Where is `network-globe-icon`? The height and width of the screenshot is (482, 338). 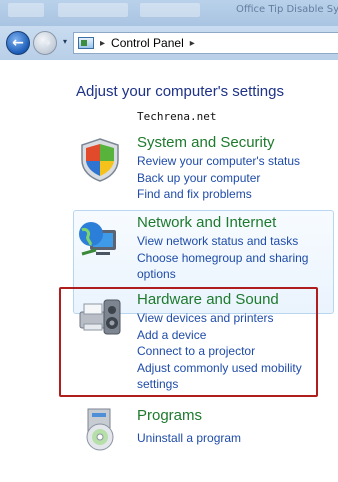 network-globe-icon is located at coordinates (100, 240).